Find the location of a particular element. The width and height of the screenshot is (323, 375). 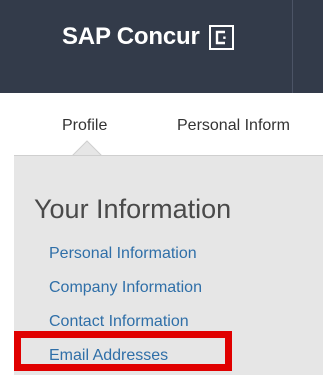

link-email-addresses: Email Addresses is located at coordinates (108, 356).